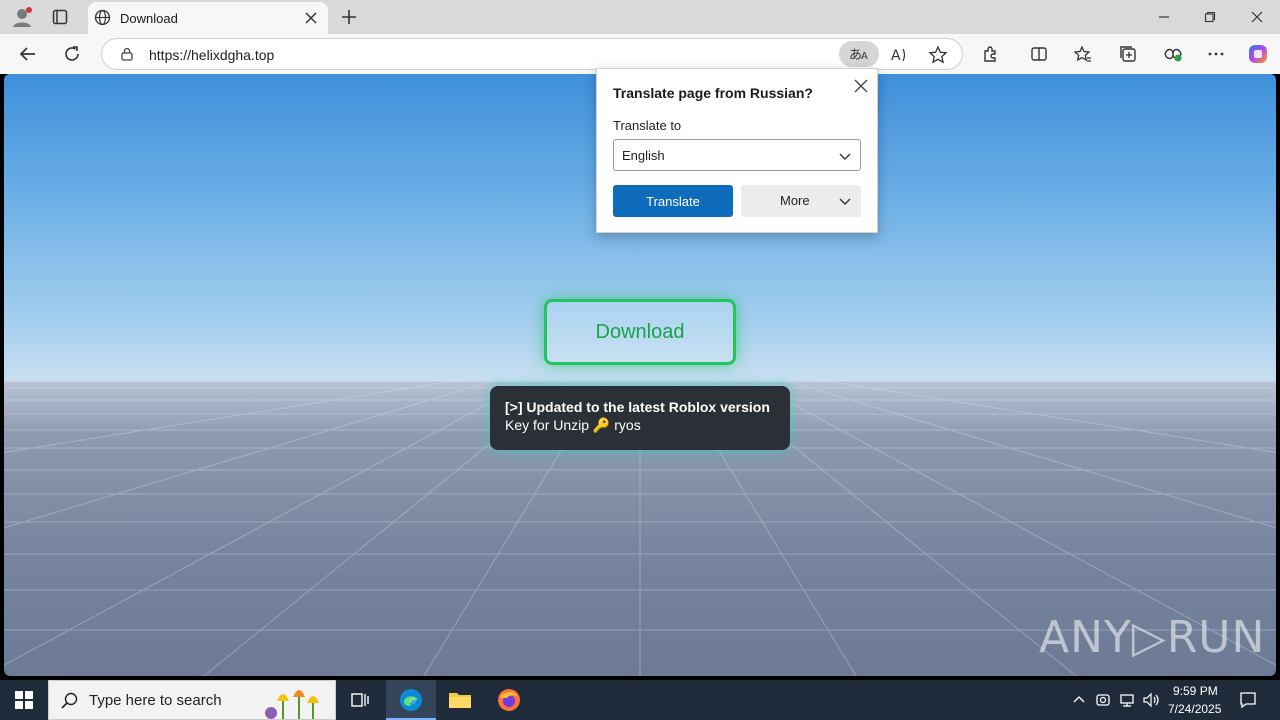  I want to click on minimize-icon, so click(1164, 17).